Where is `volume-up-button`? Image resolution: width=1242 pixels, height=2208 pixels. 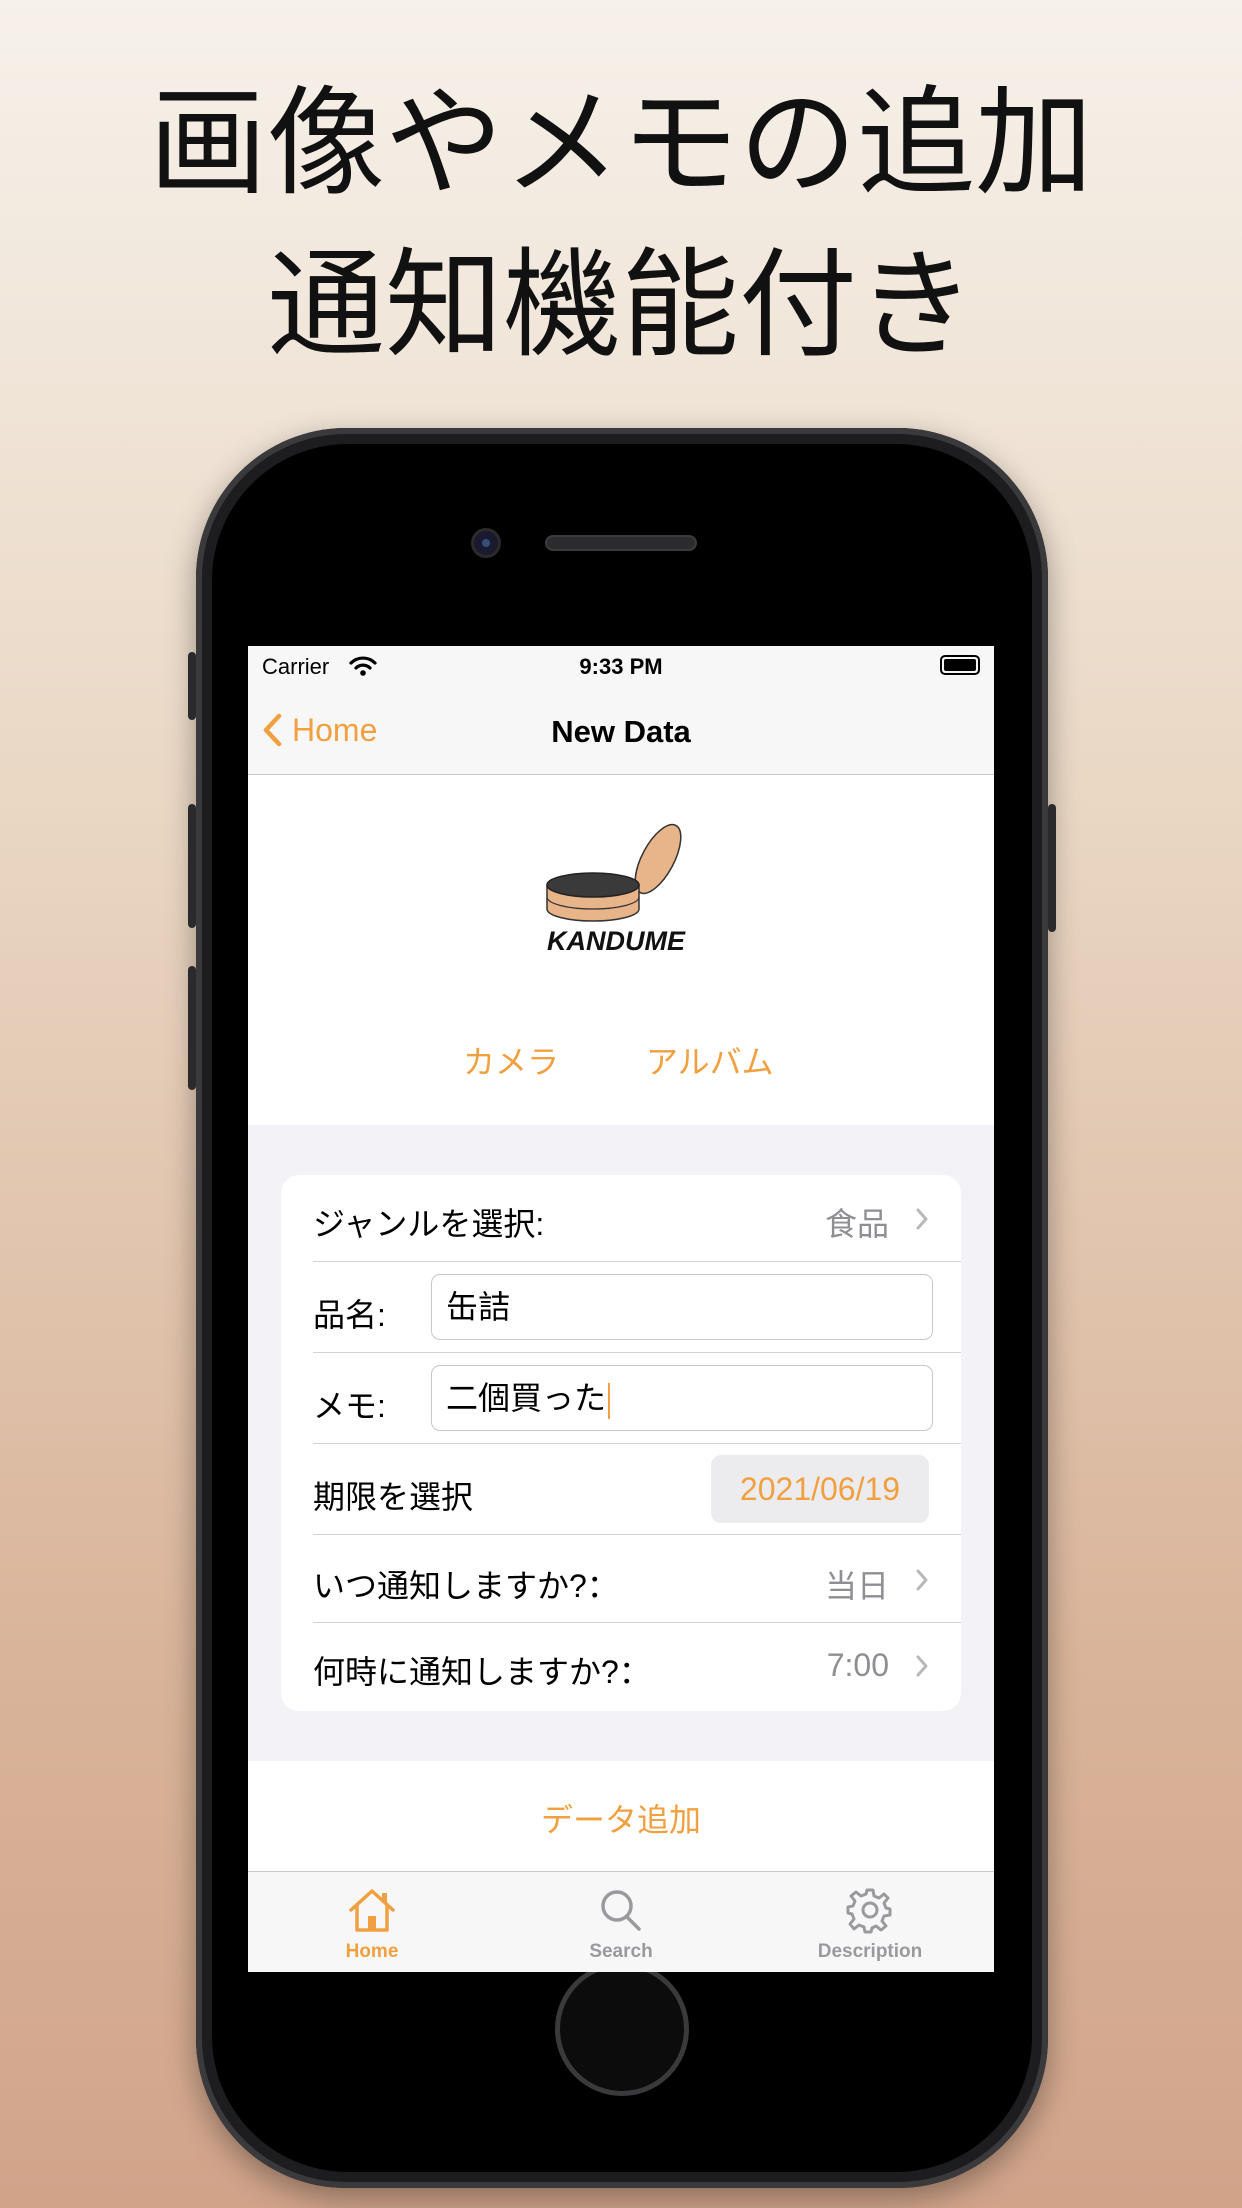
volume-up-button is located at coordinates (192, 866).